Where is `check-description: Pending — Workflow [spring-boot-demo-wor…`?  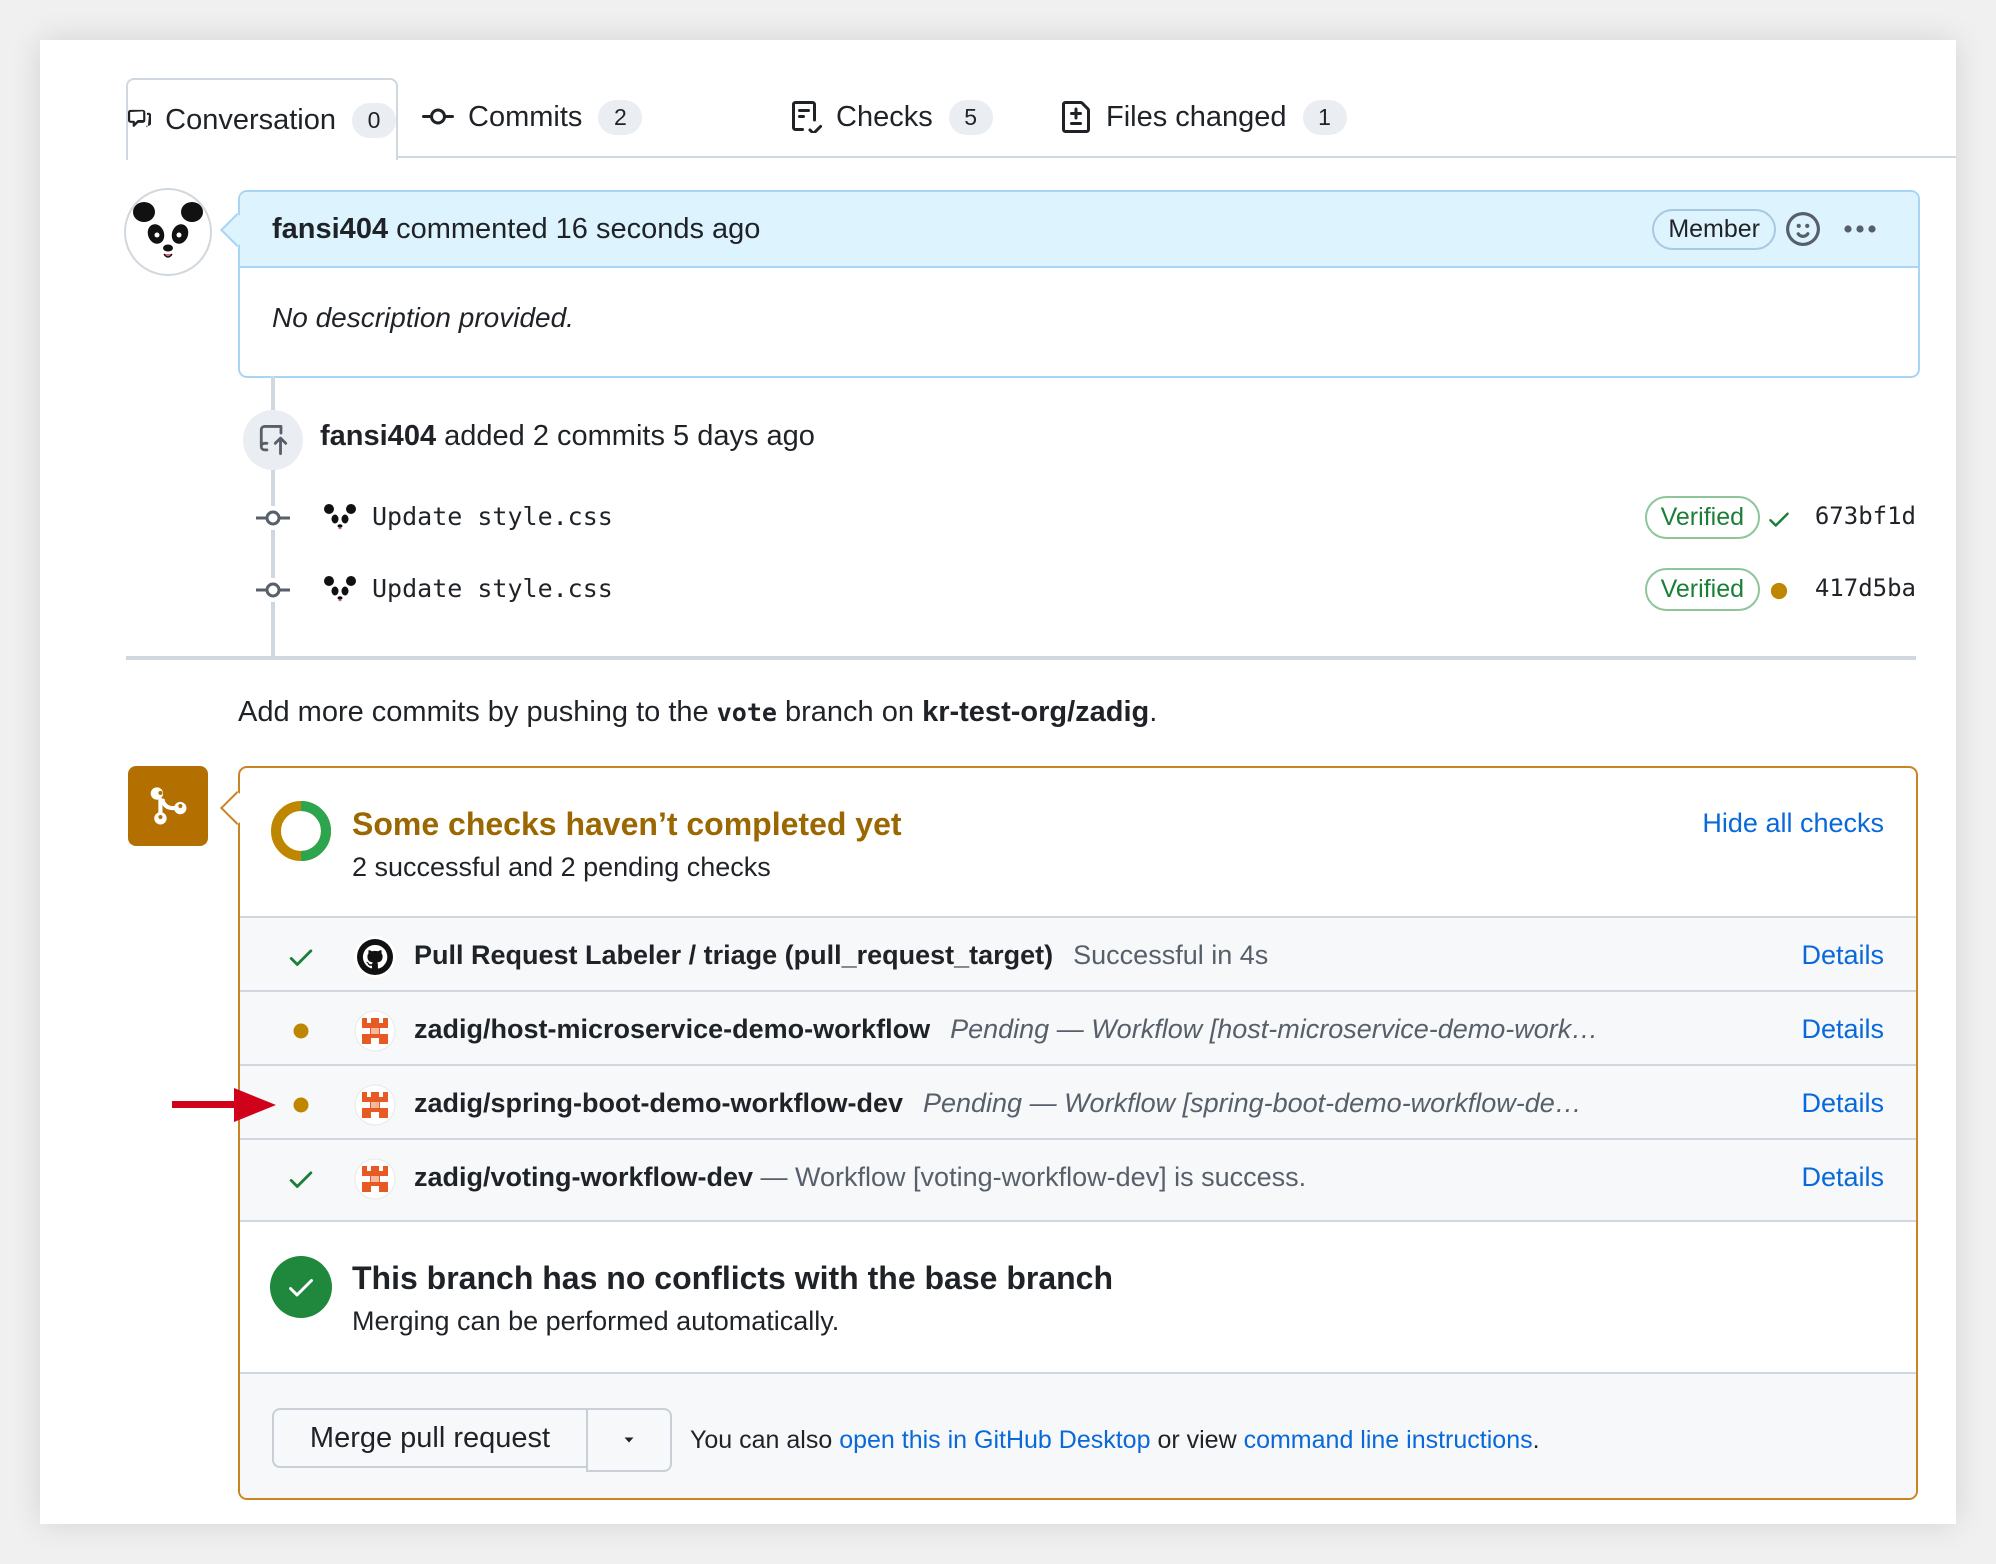
check-description: Pending — Workflow [spring-boot-demo-wor… is located at coordinates (1252, 1103).